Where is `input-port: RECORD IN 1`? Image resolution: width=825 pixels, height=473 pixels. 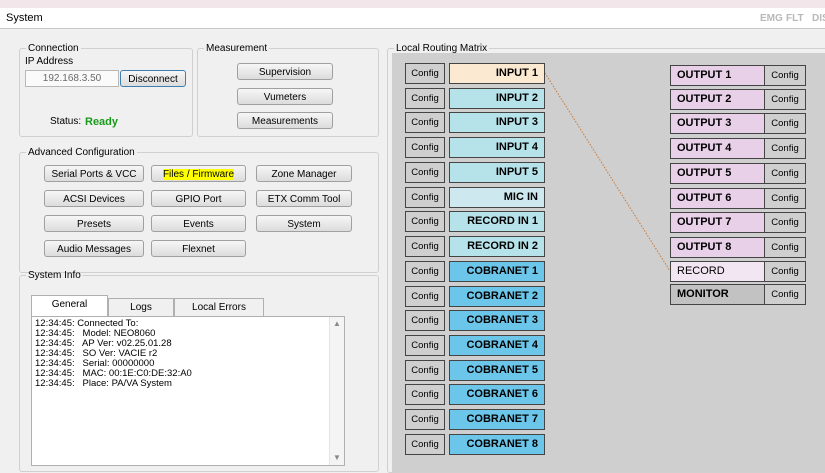
input-port: RECORD IN 1 is located at coordinates (497, 221).